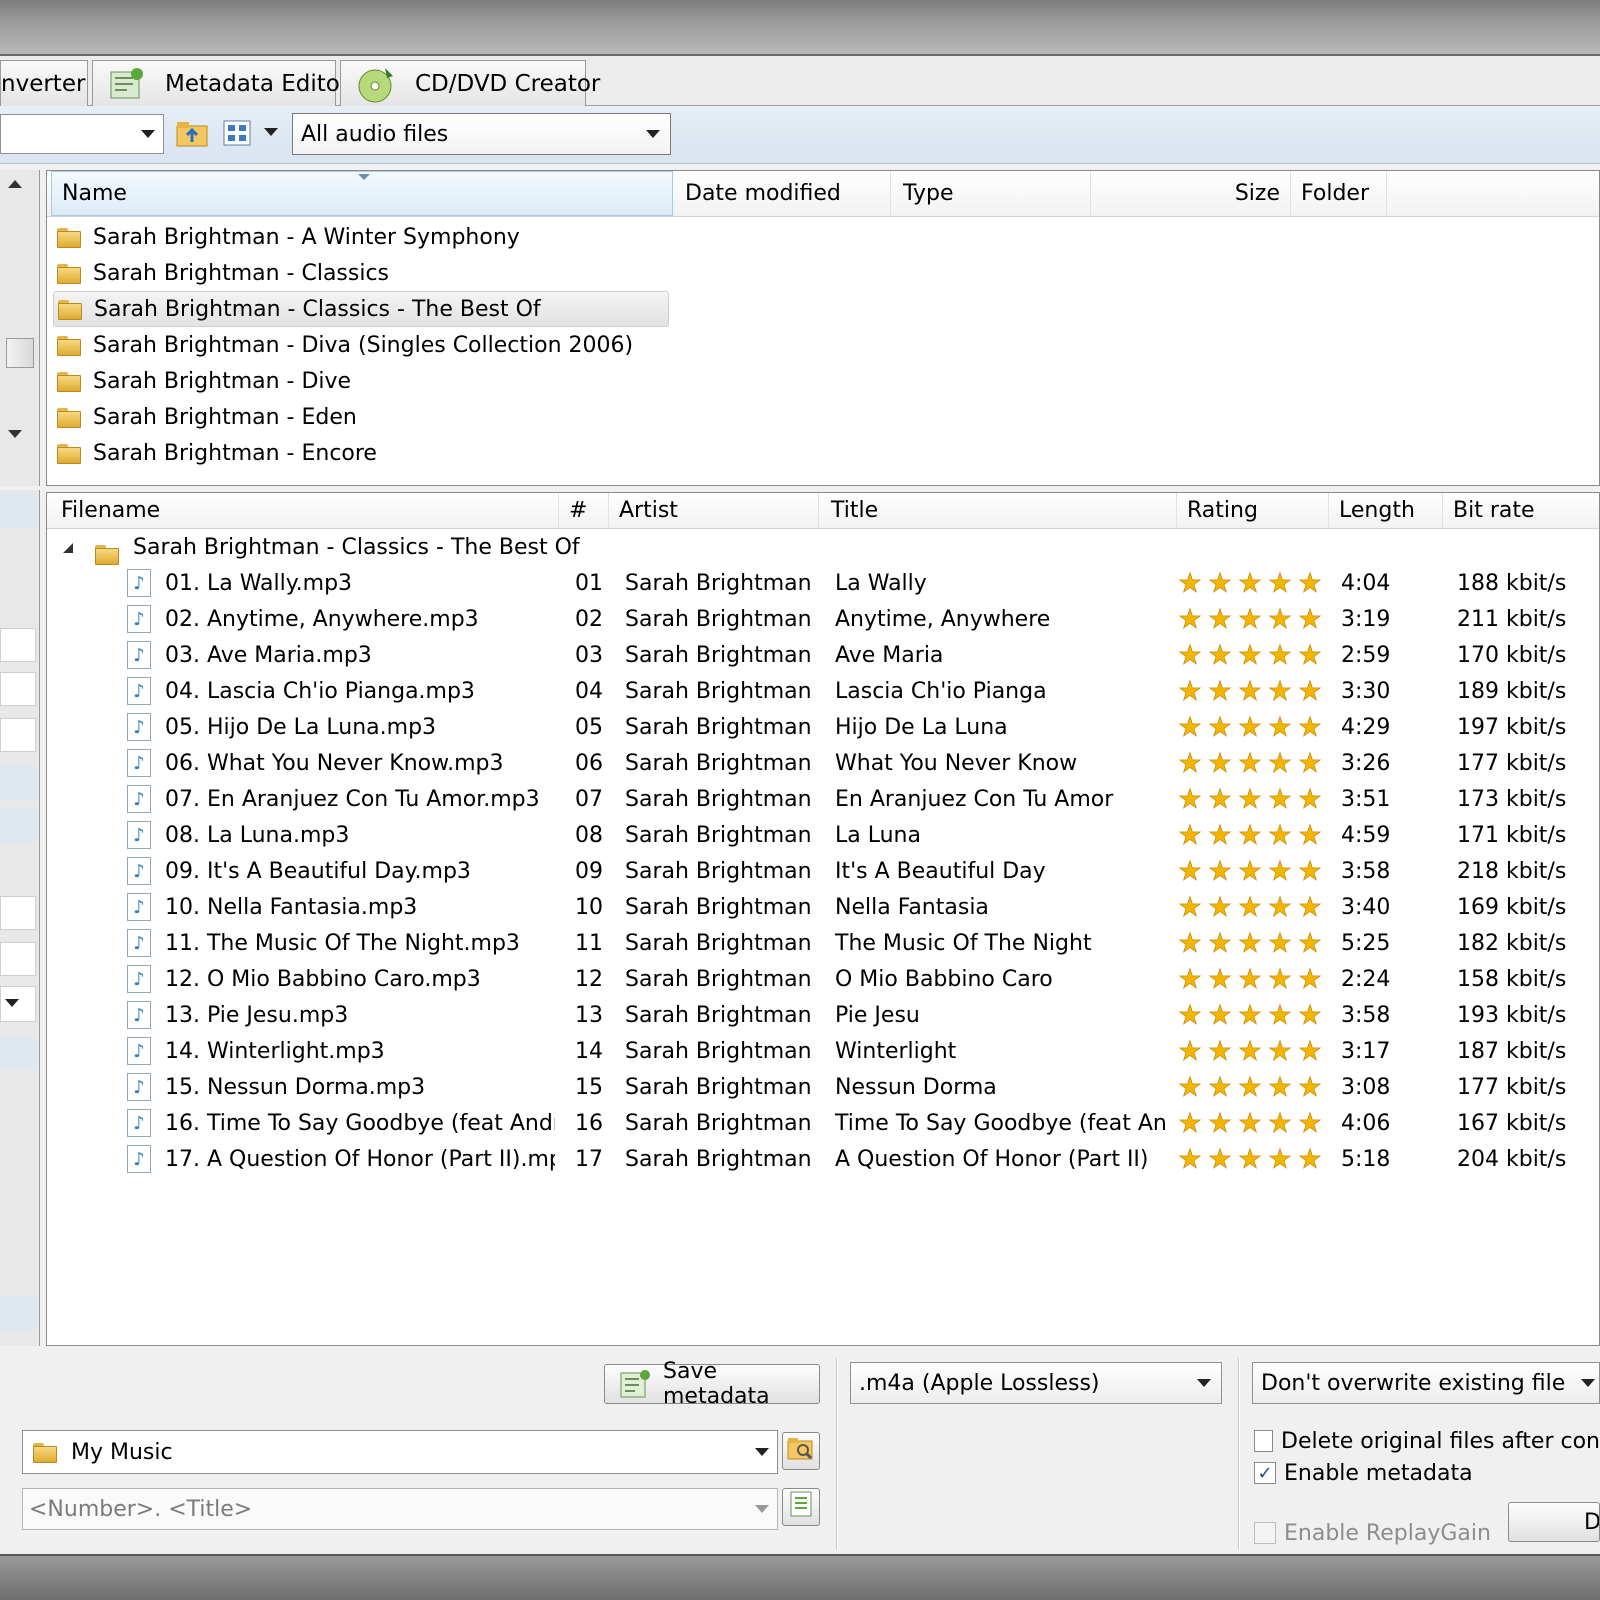 The image size is (1600, 1600). Describe the element at coordinates (18, 959) in the screenshot. I see `left-panel-field` at that location.